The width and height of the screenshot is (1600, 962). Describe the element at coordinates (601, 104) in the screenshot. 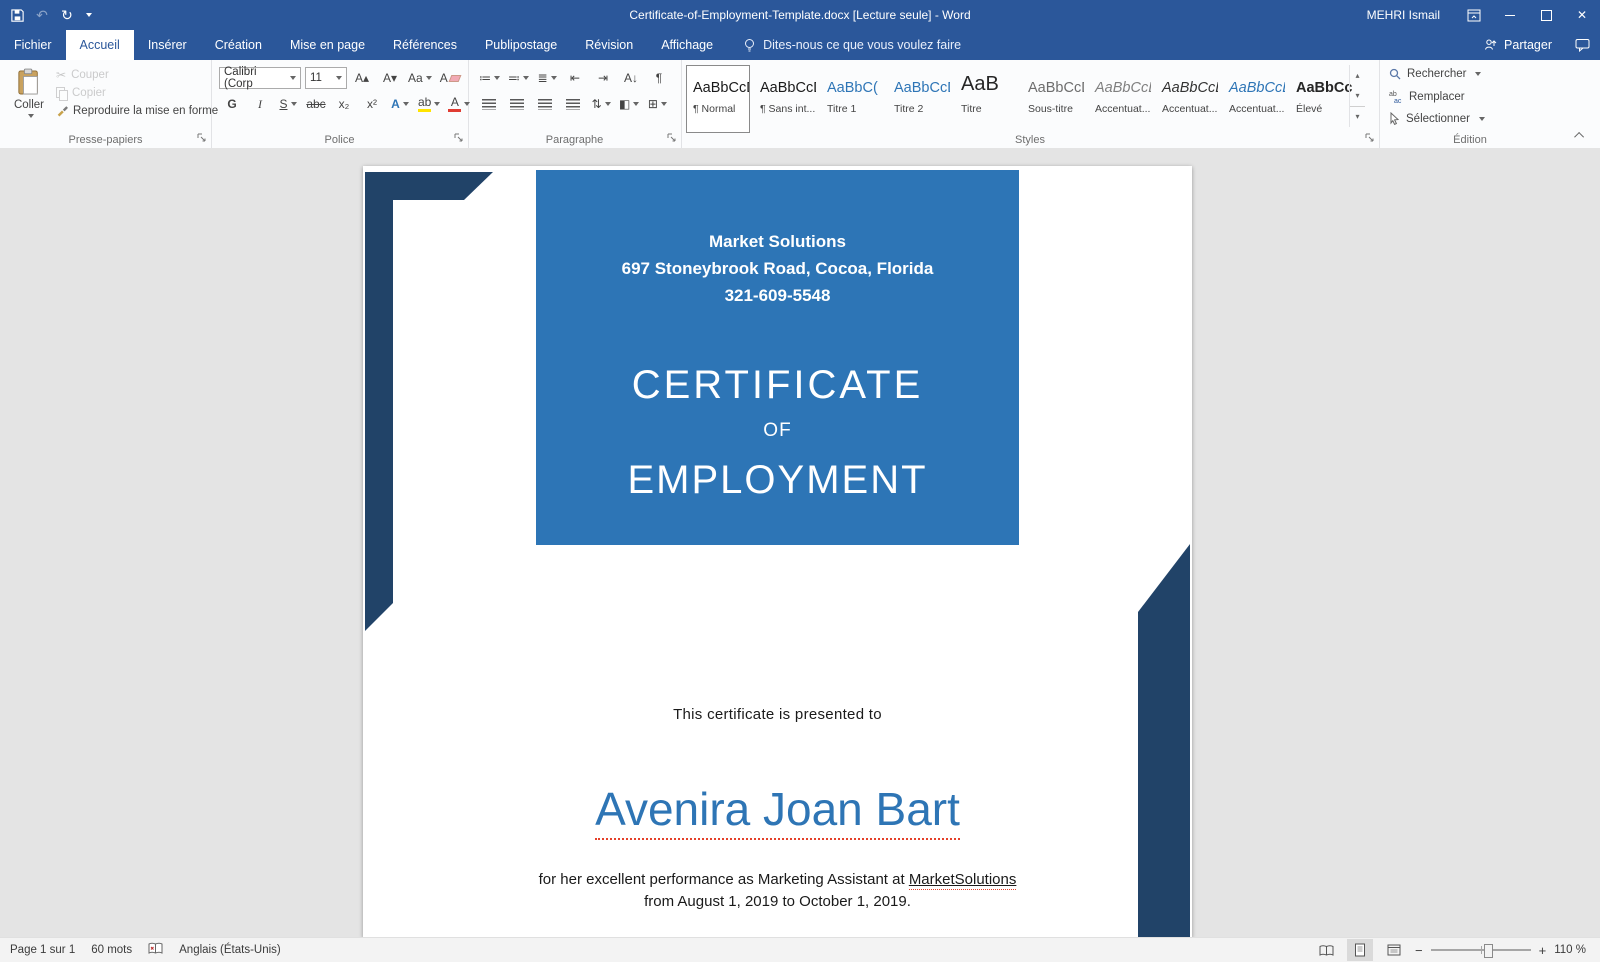

I see `line-spacing-button: ⇅` at that location.